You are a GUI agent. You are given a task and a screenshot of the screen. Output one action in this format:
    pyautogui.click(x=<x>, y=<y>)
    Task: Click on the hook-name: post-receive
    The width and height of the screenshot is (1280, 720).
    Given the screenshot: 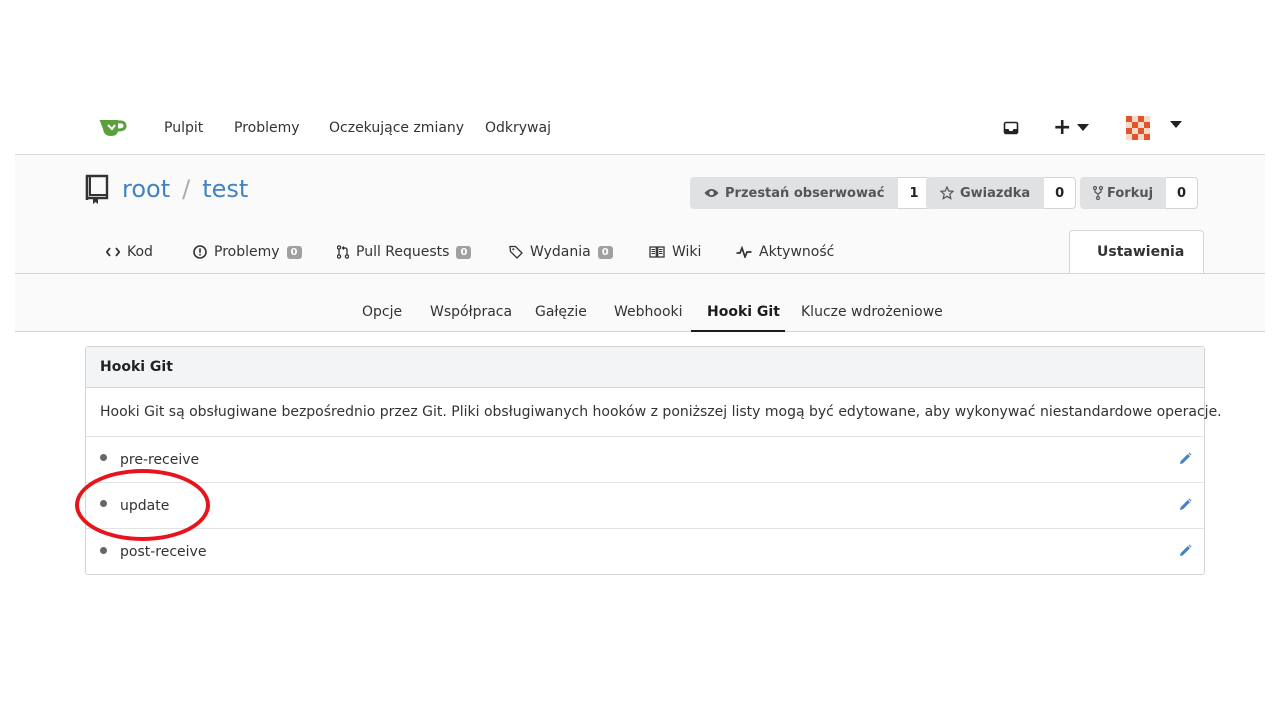 What is the action you would take?
    pyautogui.click(x=163, y=552)
    